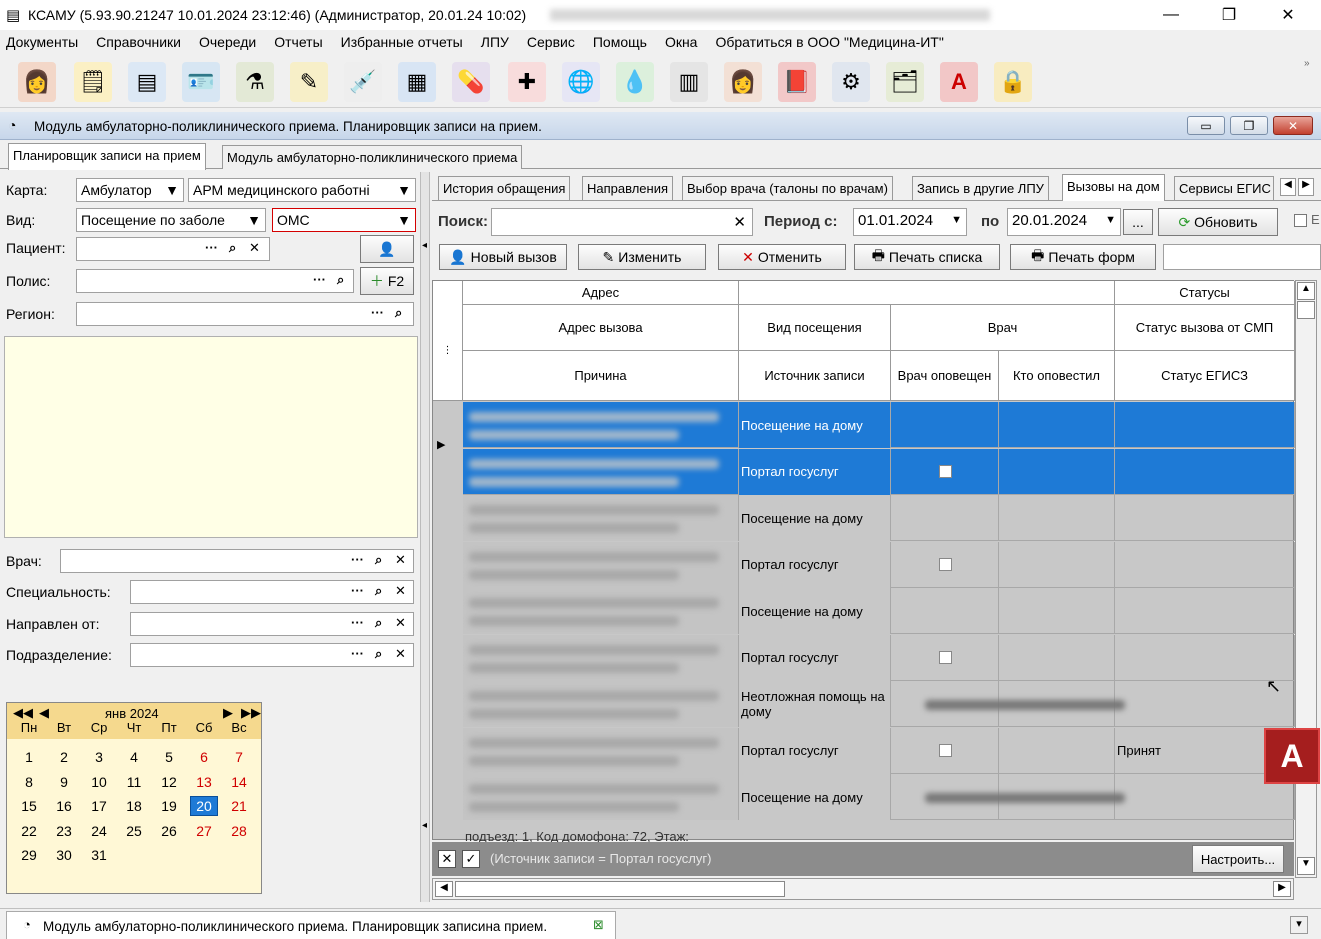 The width and height of the screenshot is (1321, 939). I want to click on new-call-button: 👤 Новый вызов, so click(503, 257).